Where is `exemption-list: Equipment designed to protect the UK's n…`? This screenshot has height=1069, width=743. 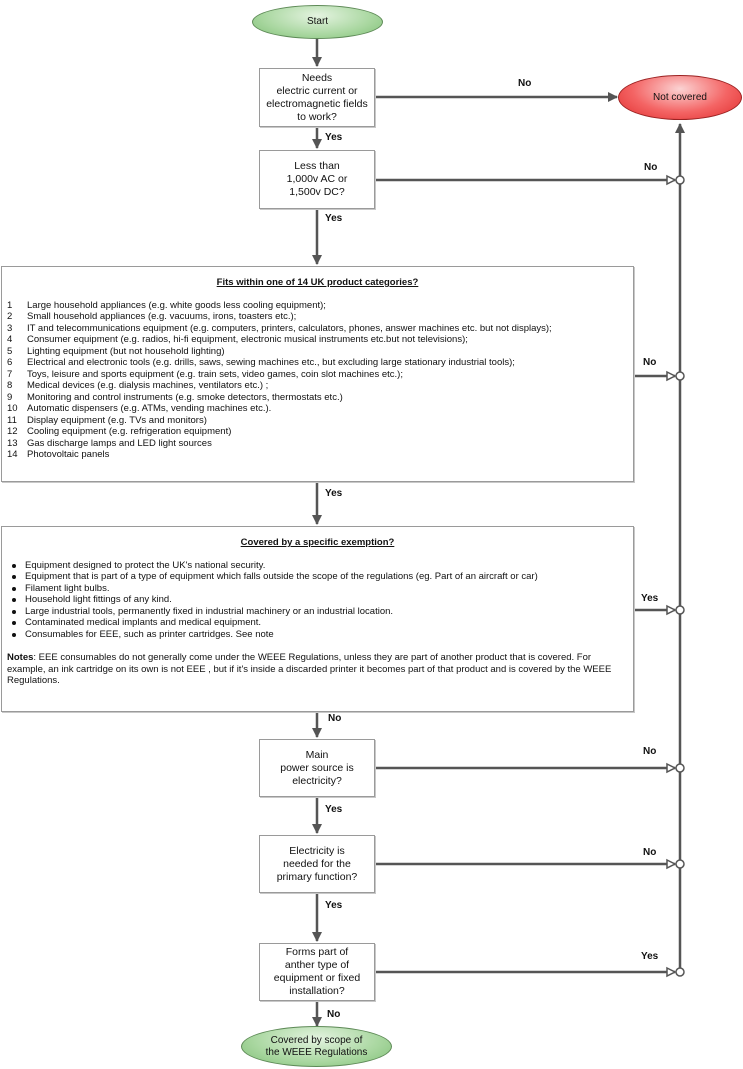
exemption-list: Equipment designed to protect the UK's n… is located at coordinates (317, 600).